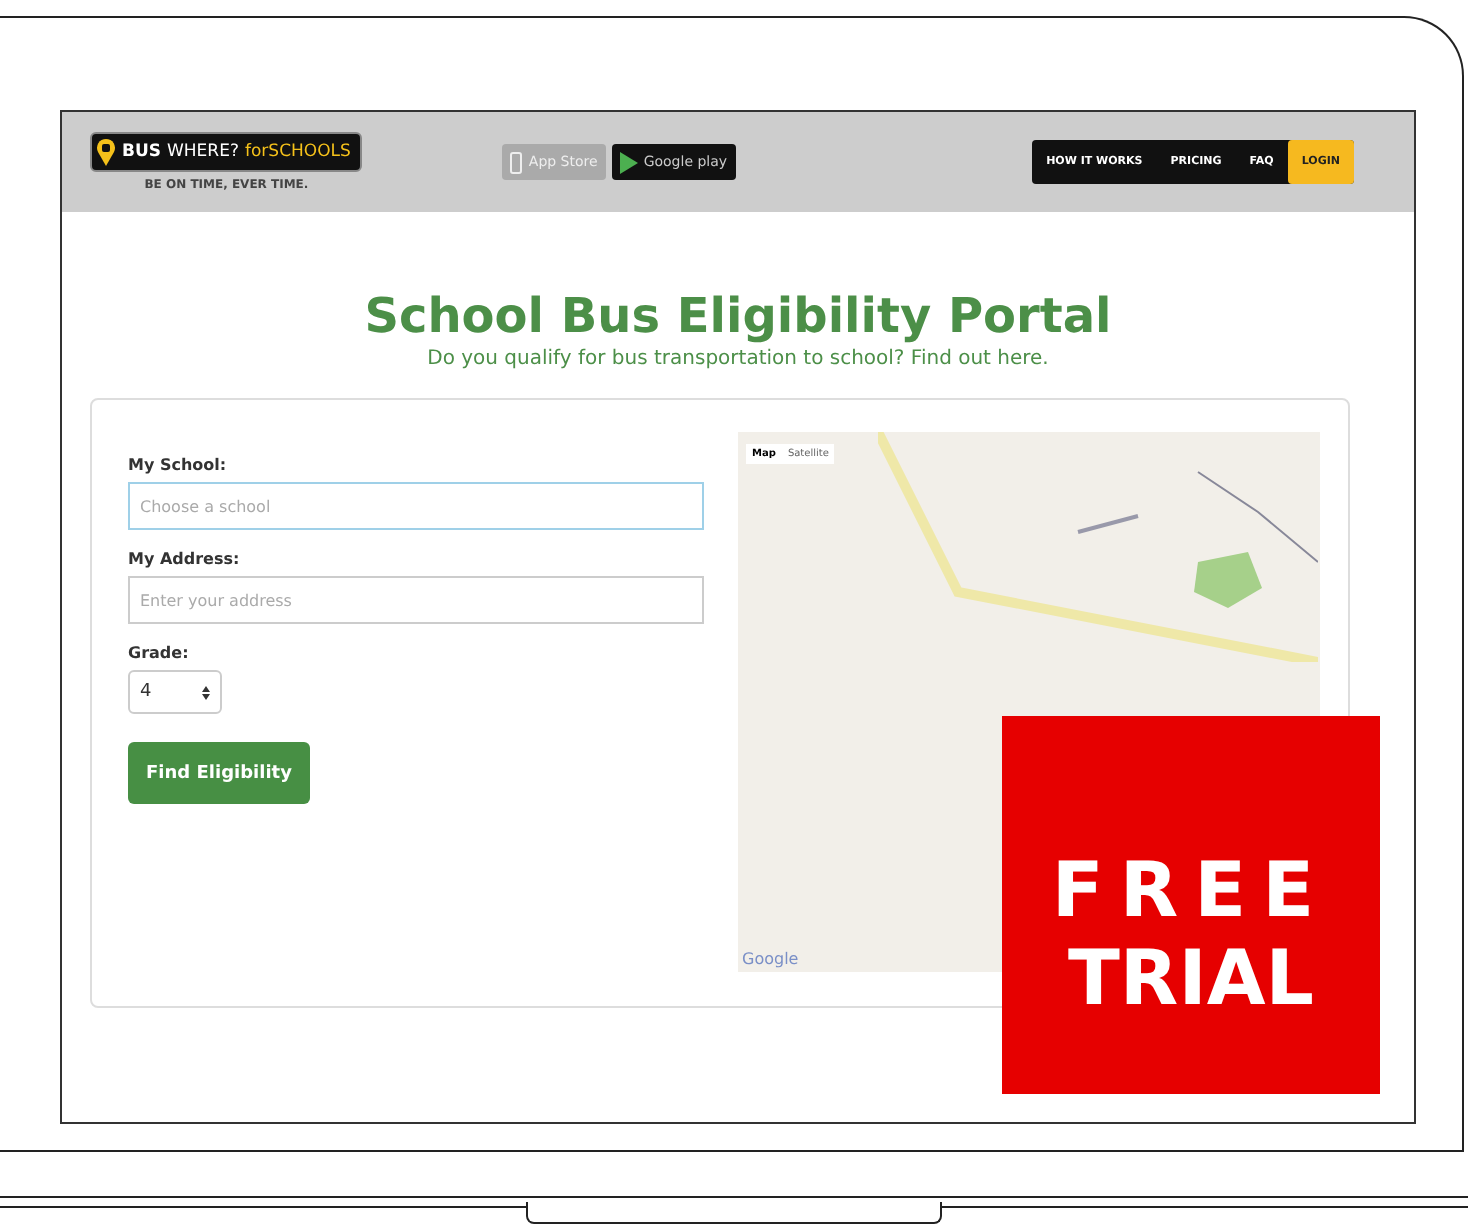 This screenshot has height=1228, width=1468. I want to click on logo: BUS WHERE? forSCHOOLS, so click(226, 152).